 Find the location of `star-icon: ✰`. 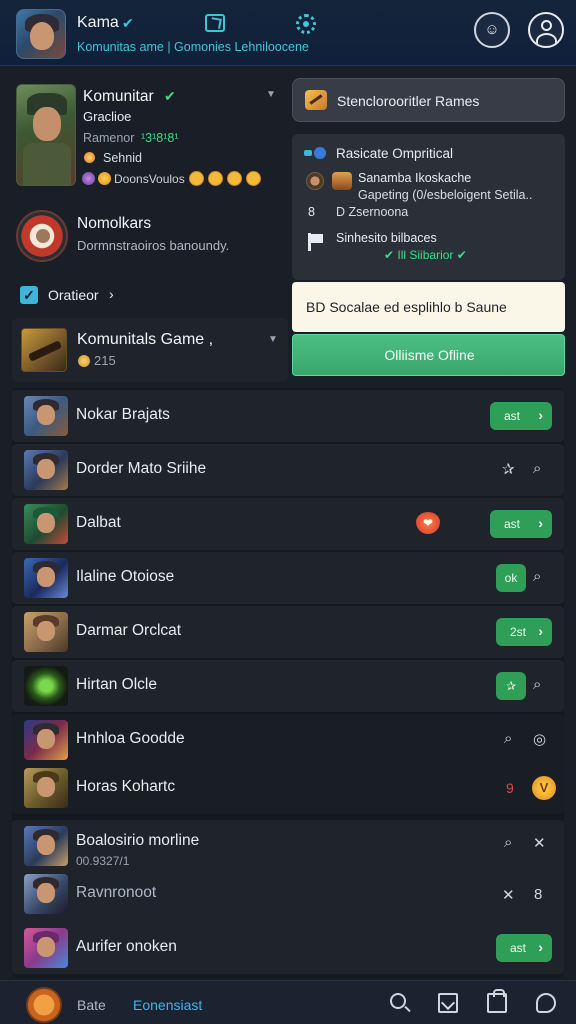

star-icon: ✰ is located at coordinates (508, 469).